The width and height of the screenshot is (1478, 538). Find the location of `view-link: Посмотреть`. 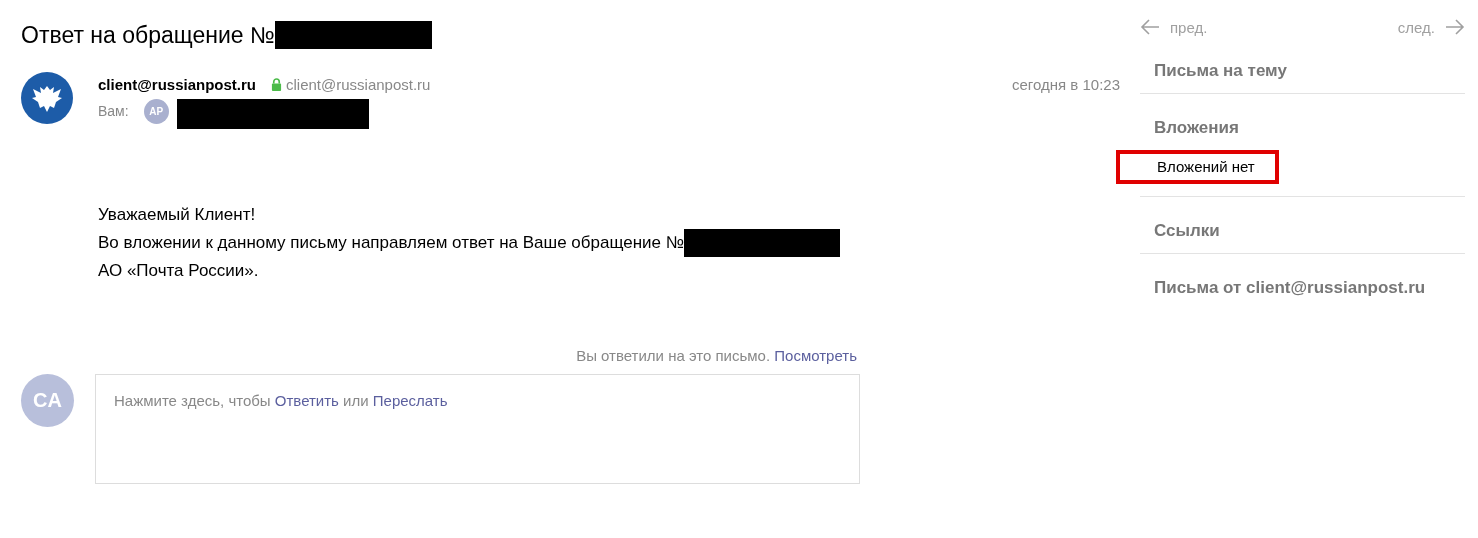

view-link: Посмотреть is located at coordinates (815, 355).